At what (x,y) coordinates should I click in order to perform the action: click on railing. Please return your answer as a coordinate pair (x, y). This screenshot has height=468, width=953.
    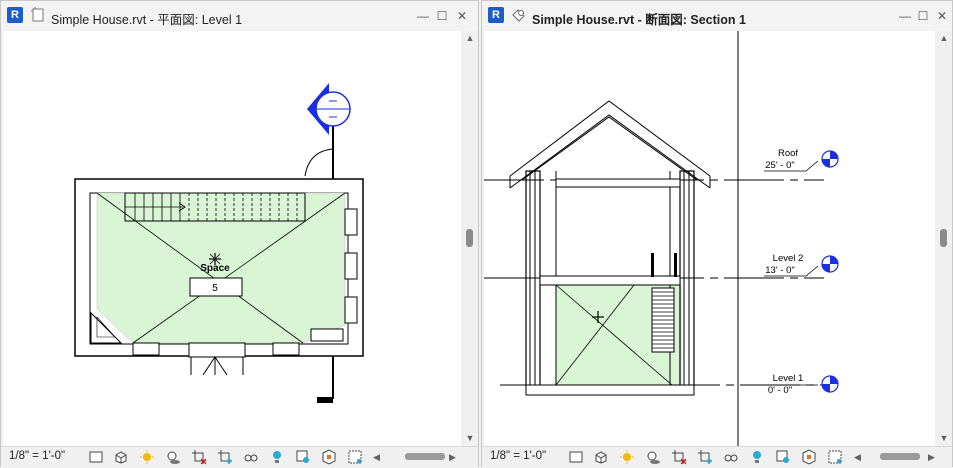
    Looking at the image, I should click on (664, 265).